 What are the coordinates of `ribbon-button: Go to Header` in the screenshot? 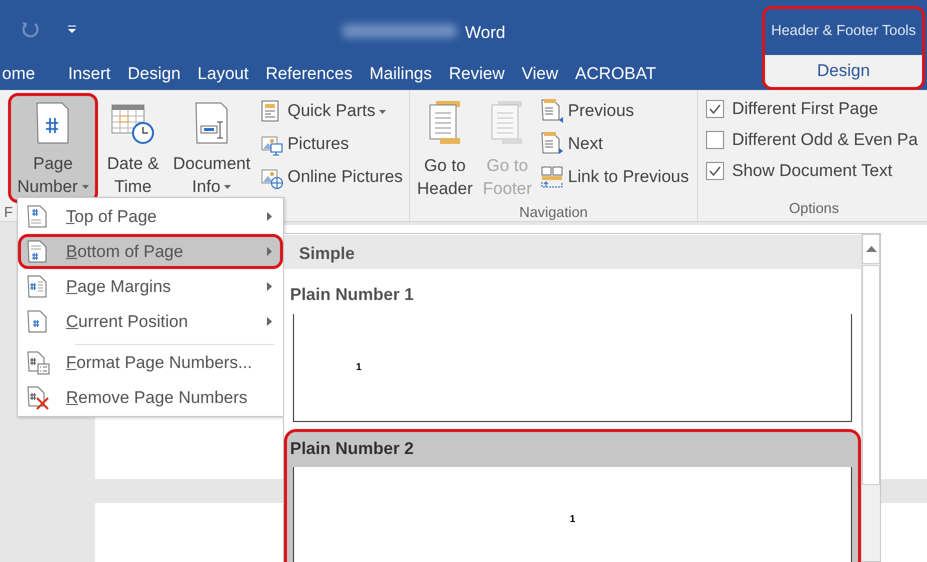 It's located at (445, 148).